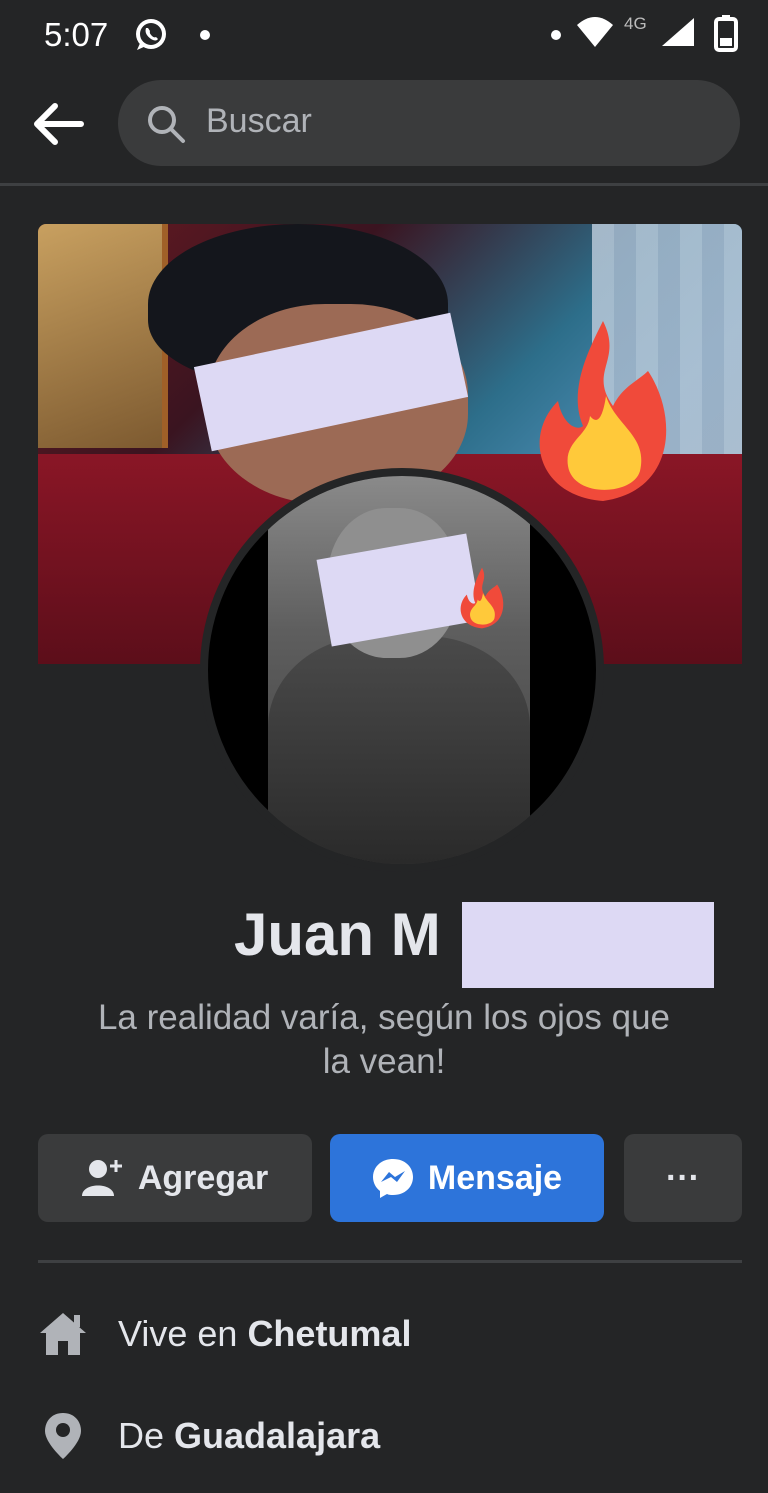 This screenshot has width=768, height=1493. What do you see at coordinates (76, 34) in the screenshot?
I see `status-time: 5:07` at bounding box center [76, 34].